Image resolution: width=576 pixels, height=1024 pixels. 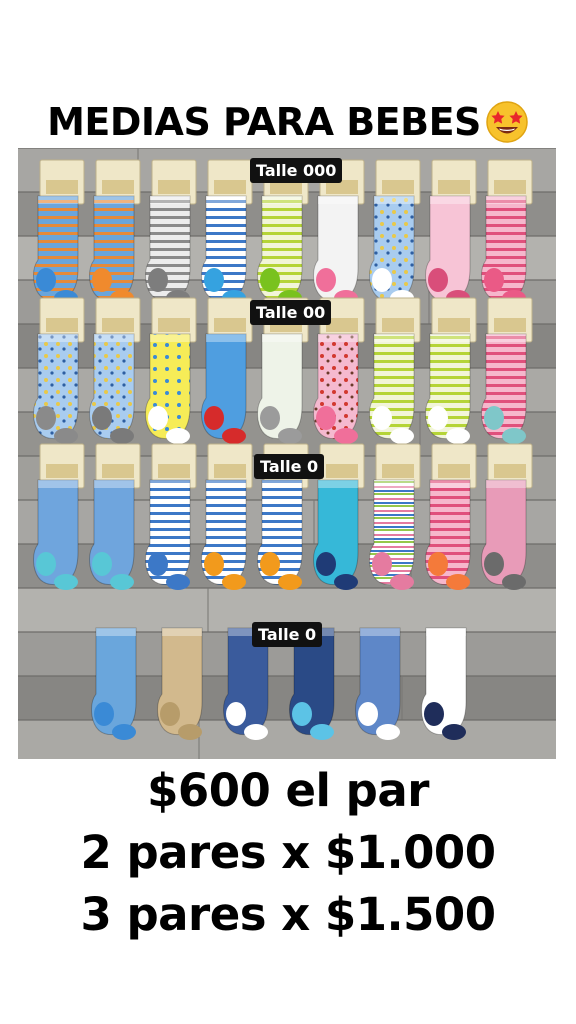 What do you see at coordinates (289, 466) in the screenshot?
I see `size-badge-talle-0-upper: Talle 0` at bounding box center [289, 466].